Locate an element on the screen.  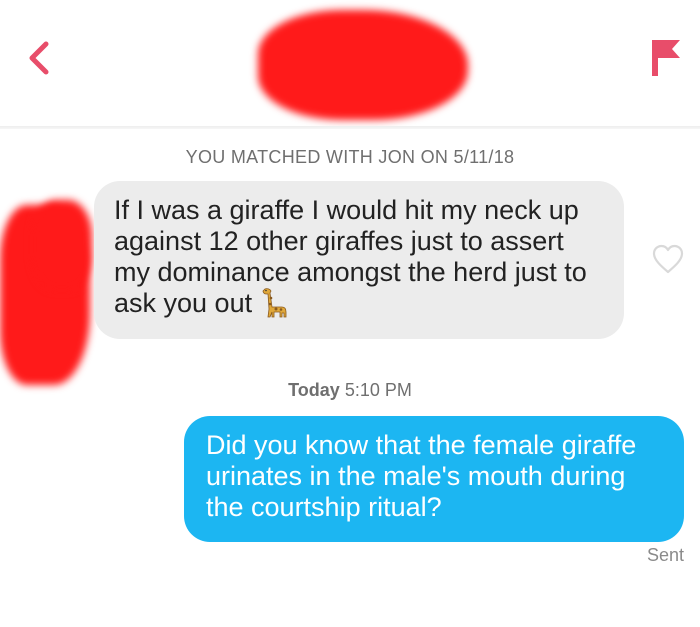
like-message-button is located at coordinates (668, 259).